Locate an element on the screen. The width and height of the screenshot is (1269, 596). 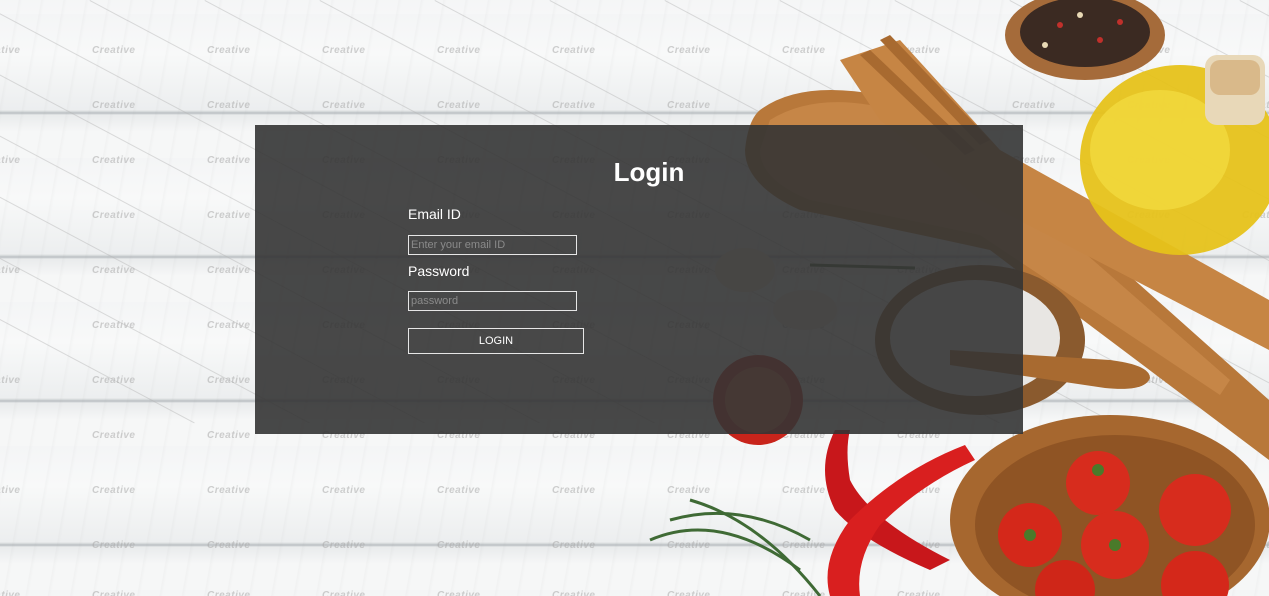
email-label: Email ID is located at coordinates (434, 214).